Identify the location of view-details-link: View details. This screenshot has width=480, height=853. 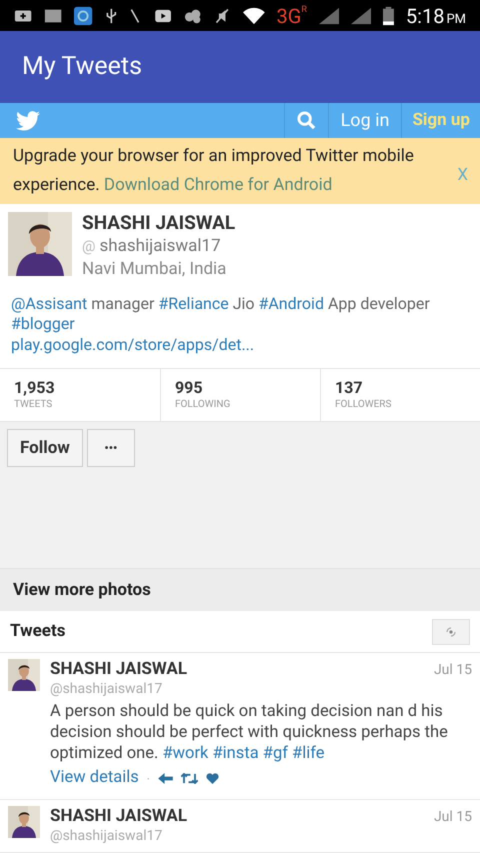
(94, 778).